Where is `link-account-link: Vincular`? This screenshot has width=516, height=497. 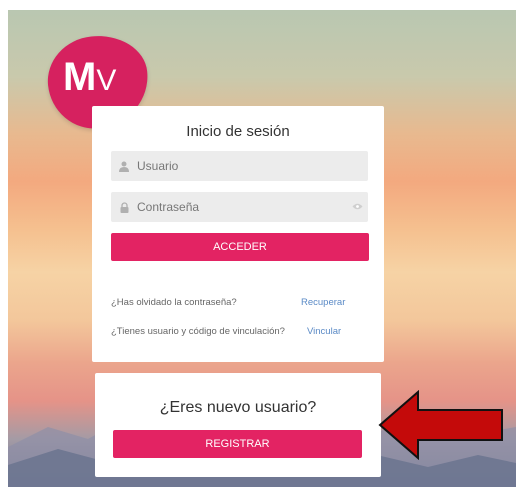
link-account-link: Vincular is located at coordinates (324, 331).